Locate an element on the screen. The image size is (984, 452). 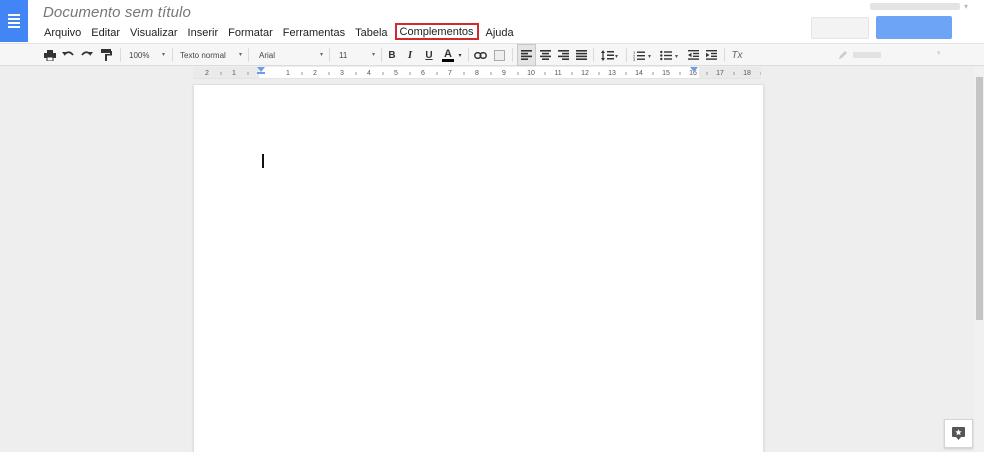
menu-tabela: Tabela is located at coordinates (371, 32).